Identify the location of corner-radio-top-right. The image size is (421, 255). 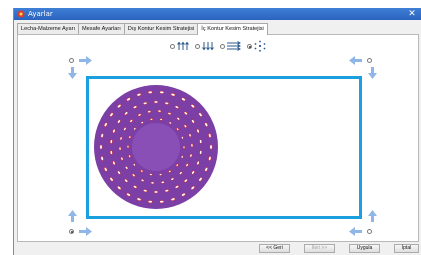
(369, 60).